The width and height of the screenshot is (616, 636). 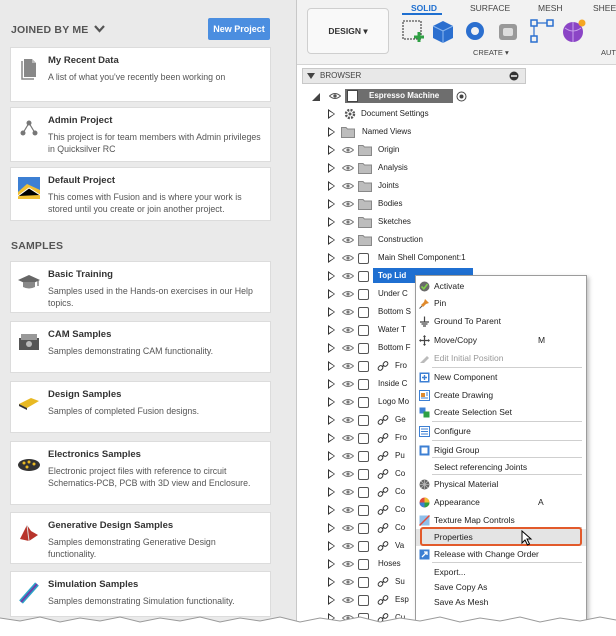 I want to click on menu-item-ground-to-parent: Ground To Parent, so click(x=501, y=321).